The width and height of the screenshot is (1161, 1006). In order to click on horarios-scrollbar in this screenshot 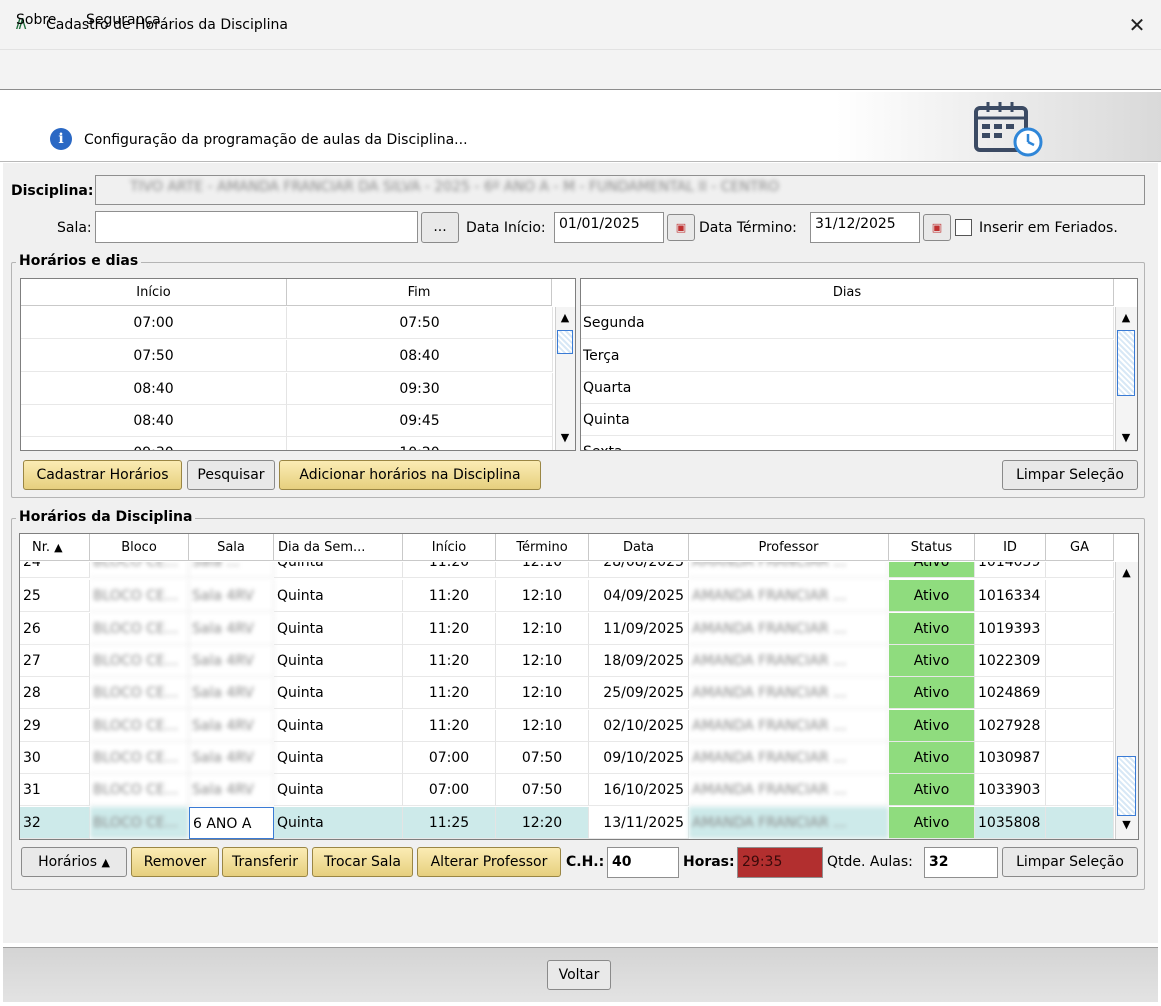, I will do `click(565, 378)`.